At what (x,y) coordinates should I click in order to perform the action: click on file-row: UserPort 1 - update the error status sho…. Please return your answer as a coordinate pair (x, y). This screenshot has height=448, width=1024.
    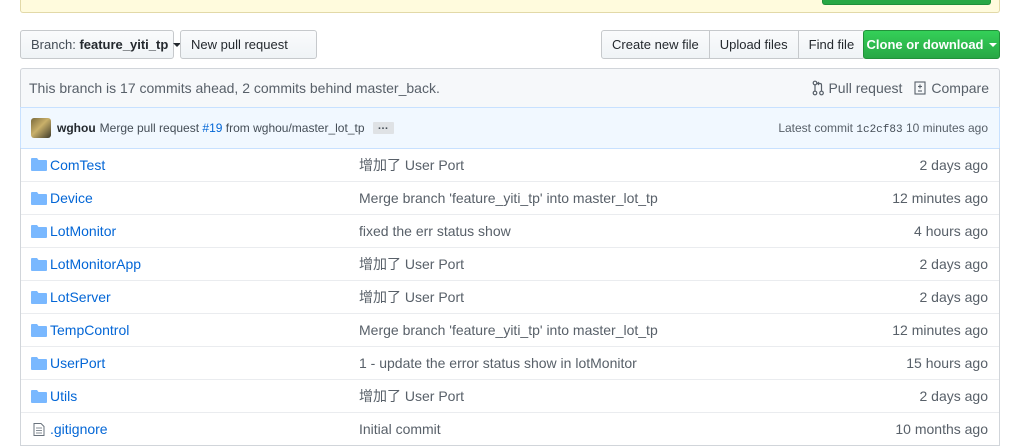
    Looking at the image, I should click on (510, 362).